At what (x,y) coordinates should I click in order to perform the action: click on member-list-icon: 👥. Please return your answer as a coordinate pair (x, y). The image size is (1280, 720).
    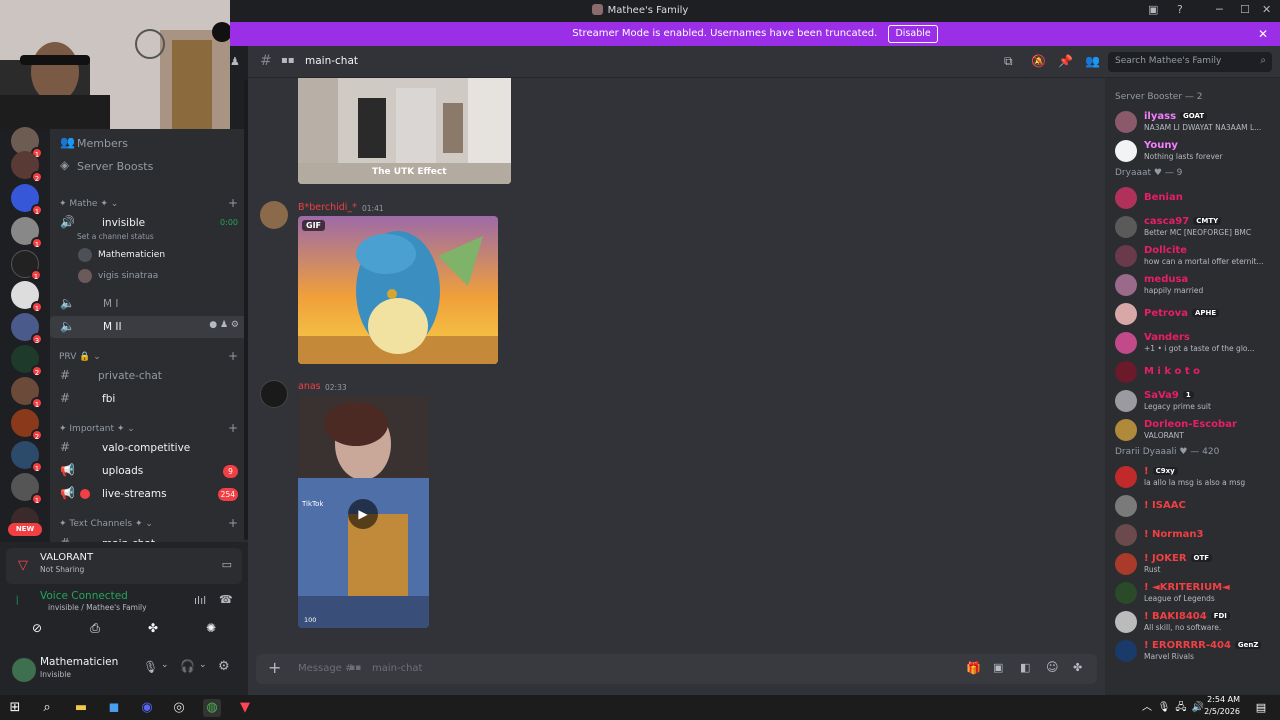
    Looking at the image, I should click on (1092, 61).